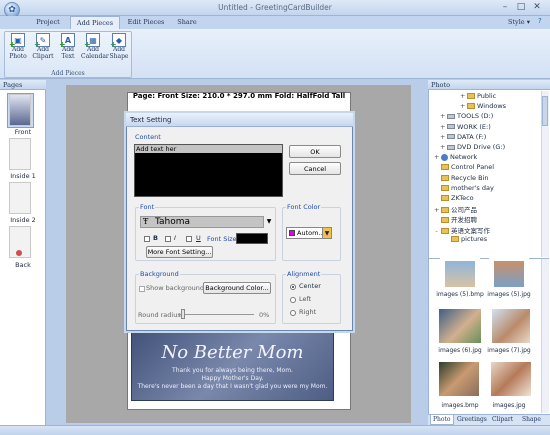  I want to click on tree-item-label: WORK (E:), so click(474, 126).